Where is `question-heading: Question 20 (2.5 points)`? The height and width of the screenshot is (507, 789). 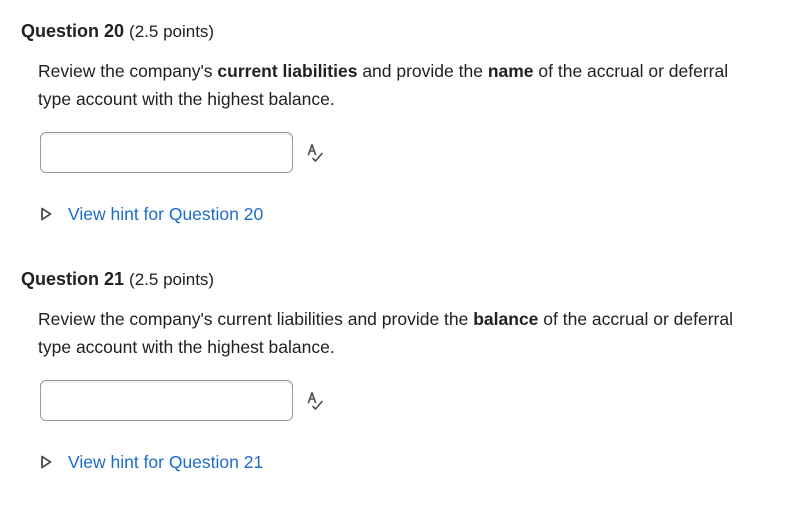 question-heading: Question 20 (2.5 points) is located at coordinates (117, 31).